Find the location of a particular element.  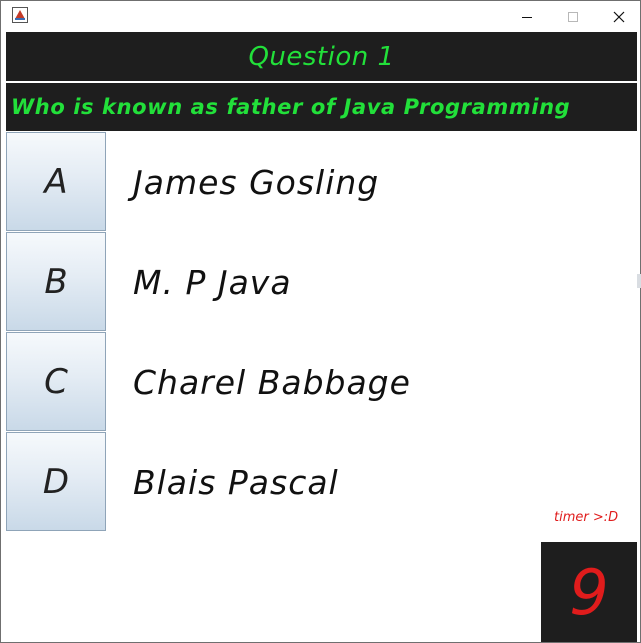

option-c-text: Charel Babbage is located at coordinates (272, 382).